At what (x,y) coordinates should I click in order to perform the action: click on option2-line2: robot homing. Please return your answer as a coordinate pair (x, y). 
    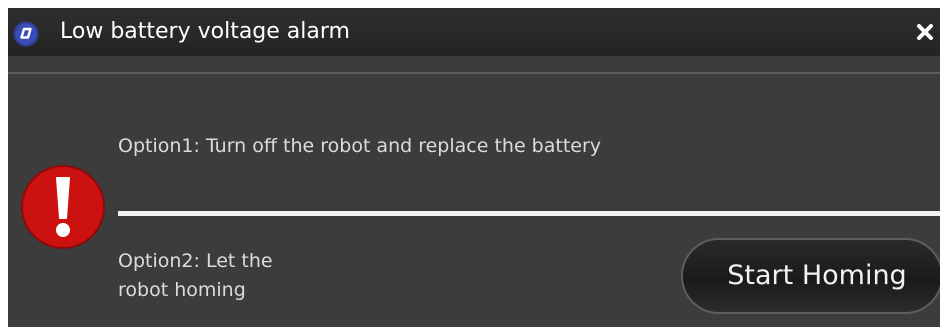
    Looking at the image, I should click on (182, 290).